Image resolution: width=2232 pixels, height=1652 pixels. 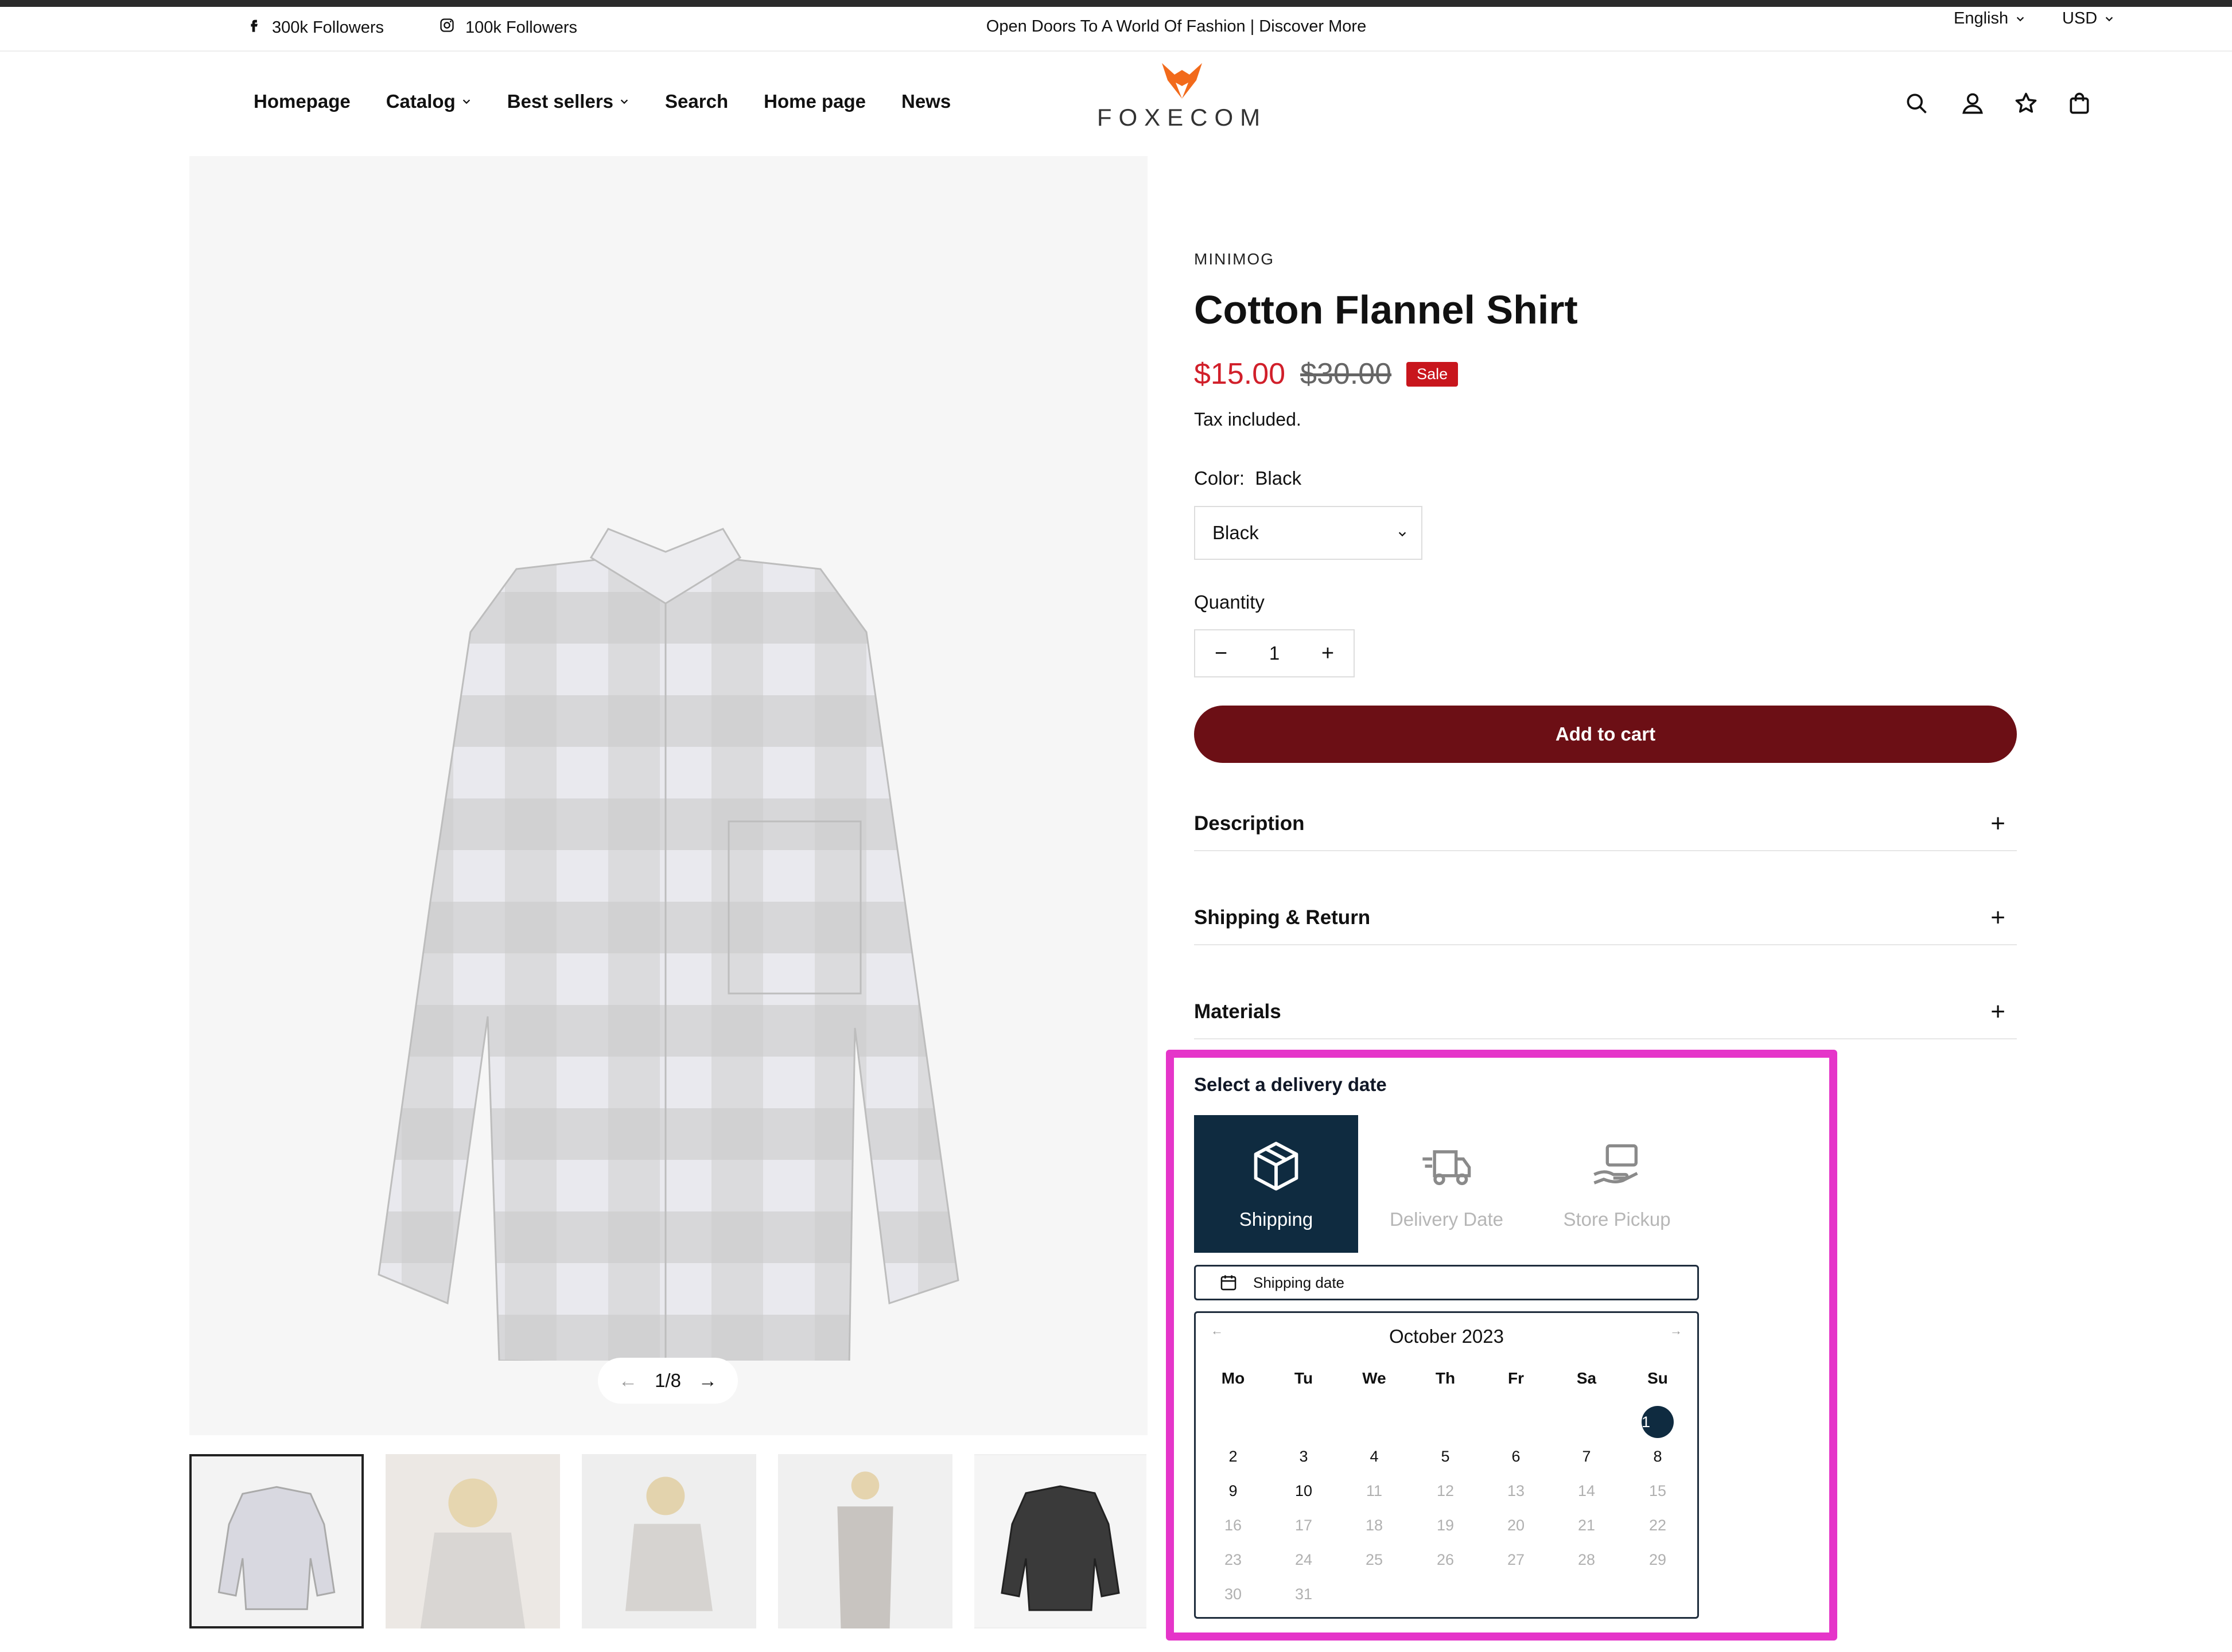 What do you see at coordinates (302, 101) in the screenshot?
I see `nav-homepage: Homepage` at bounding box center [302, 101].